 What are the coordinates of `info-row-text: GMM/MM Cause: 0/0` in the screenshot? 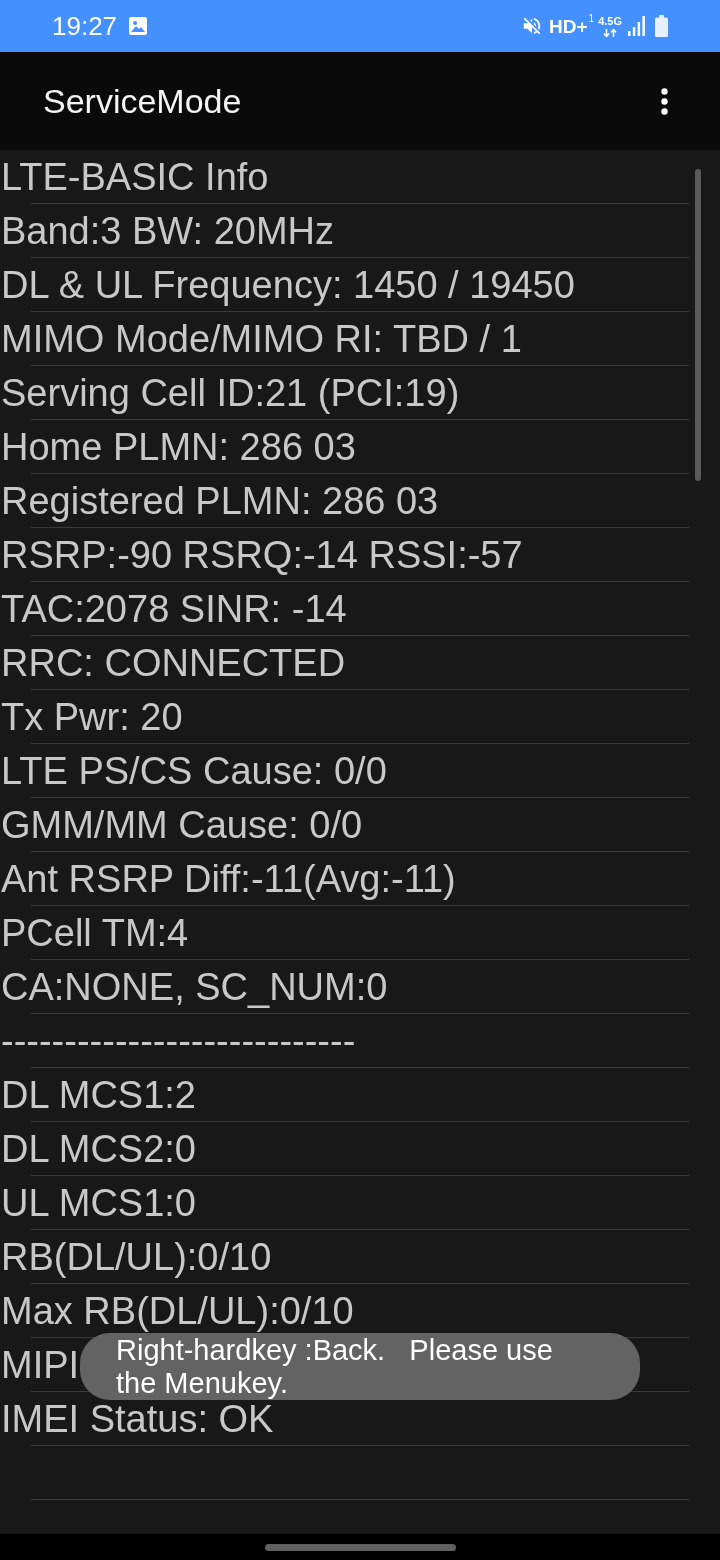 It's located at (182, 824).